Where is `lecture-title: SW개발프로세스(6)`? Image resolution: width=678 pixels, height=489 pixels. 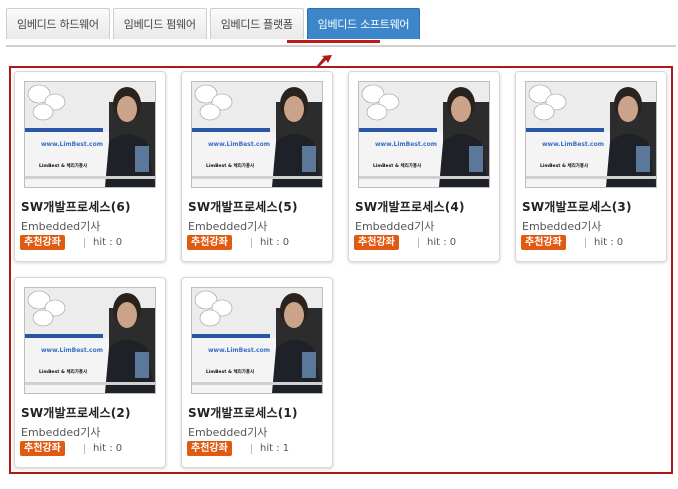 lecture-title: SW개발프로세스(6) is located at coordinates (76, 206).